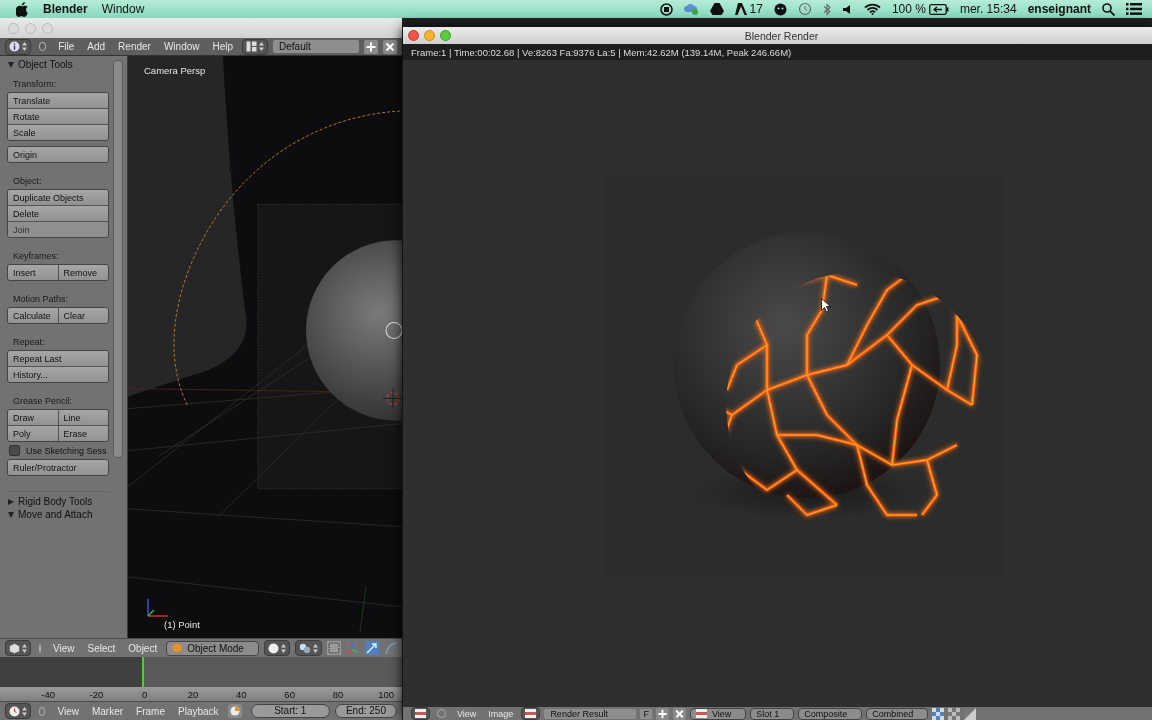 Image resolution: width=1152 pixels, height=720 pixels. What do you see at coordinates (988, 9) in the screenshot?
I see `clock-text: mer. 15:34` at bounding box center [988, 9].